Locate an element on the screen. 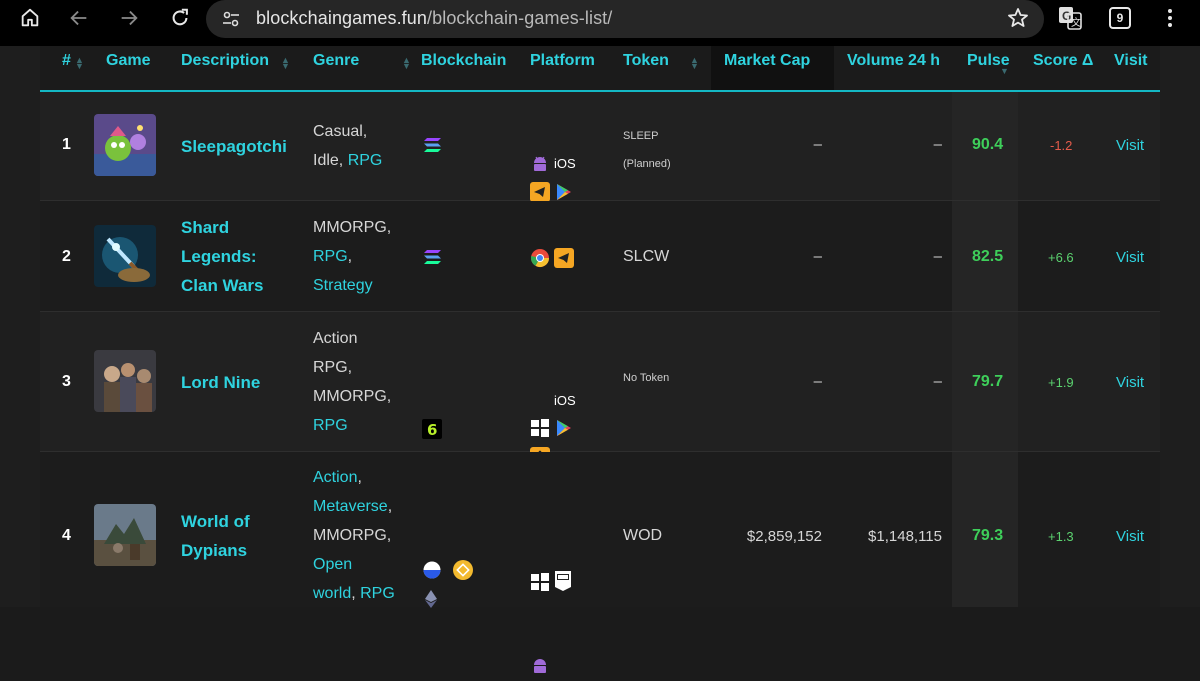 The height and width of the screenshot is (681, 1200). more-menu-icon is located at coordinates (1170, 18).